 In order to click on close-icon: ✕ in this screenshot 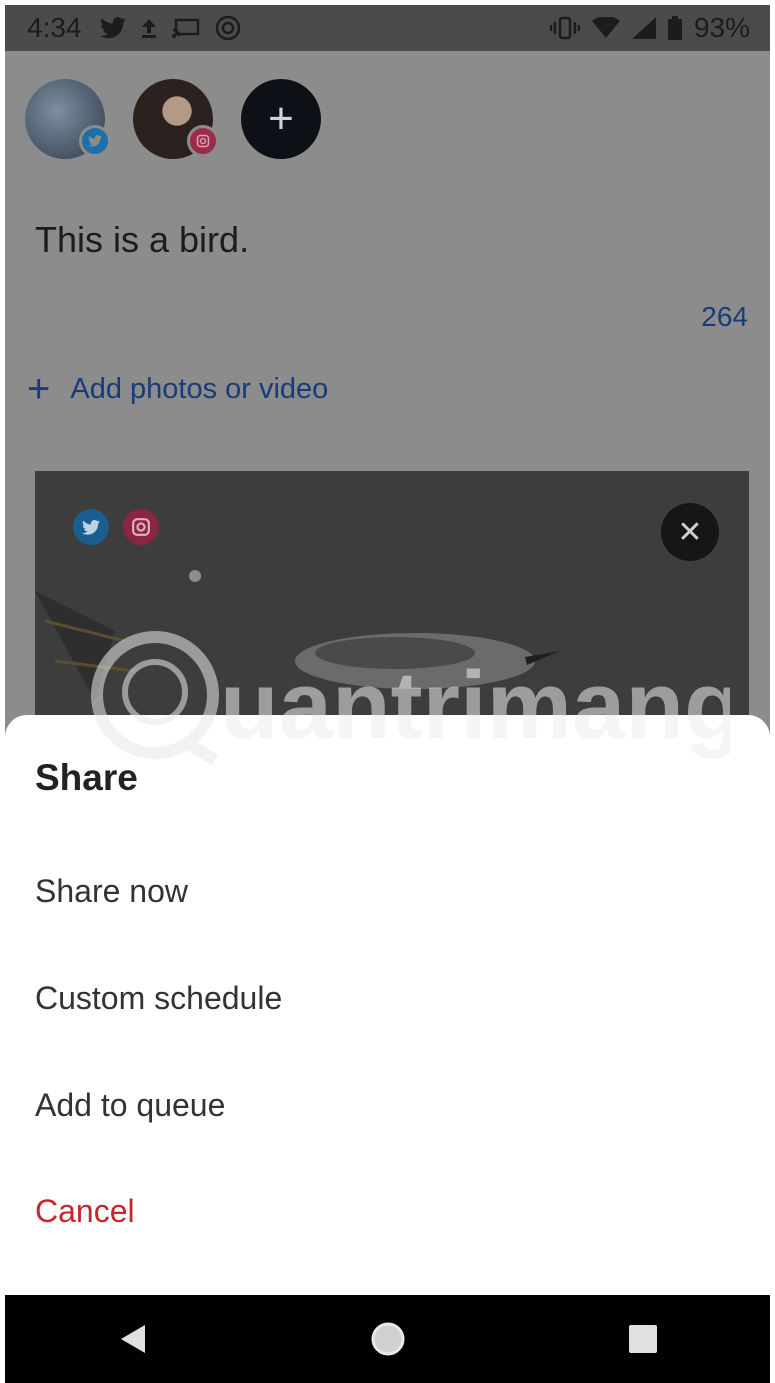, I will do `click(690, 532)`.